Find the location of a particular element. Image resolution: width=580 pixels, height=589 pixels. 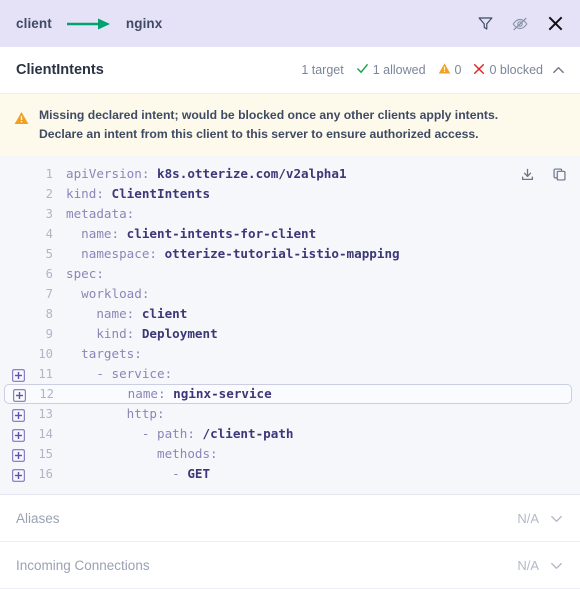

code-token: /client-path is located at coordinates (248, 433).